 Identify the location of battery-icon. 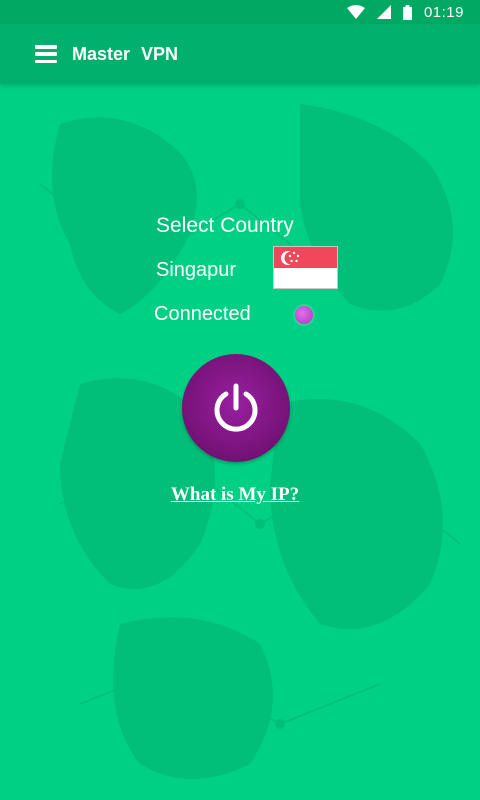
(407, 12).